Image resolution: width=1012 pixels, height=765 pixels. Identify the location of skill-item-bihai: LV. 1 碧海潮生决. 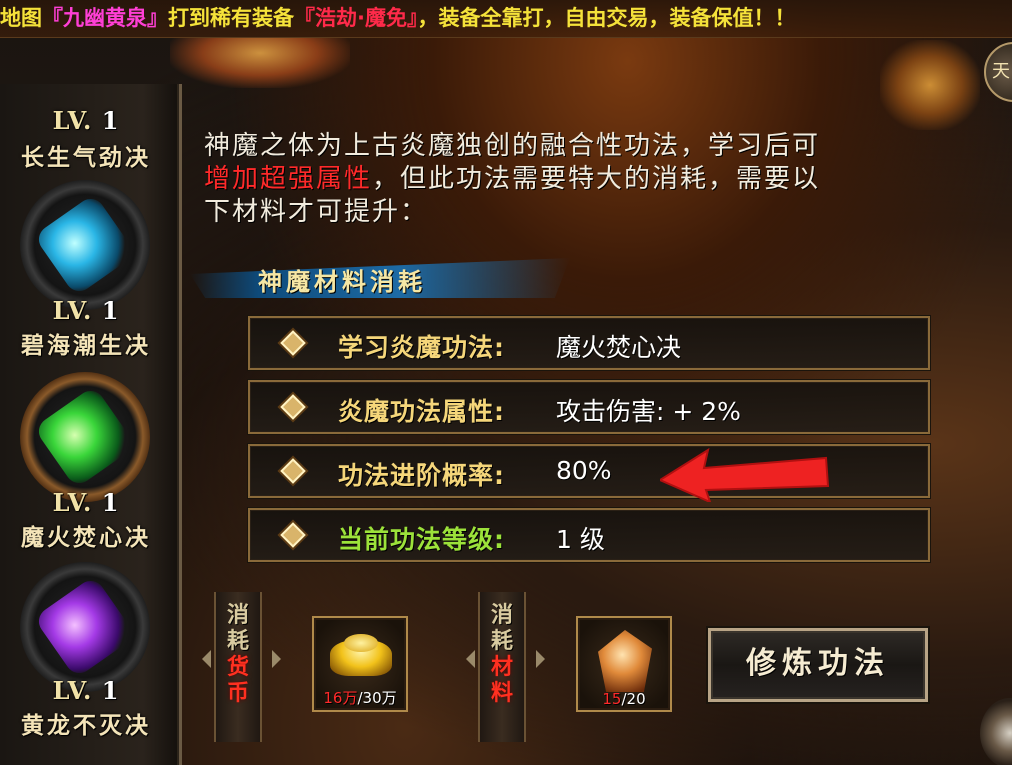
(86, 270).